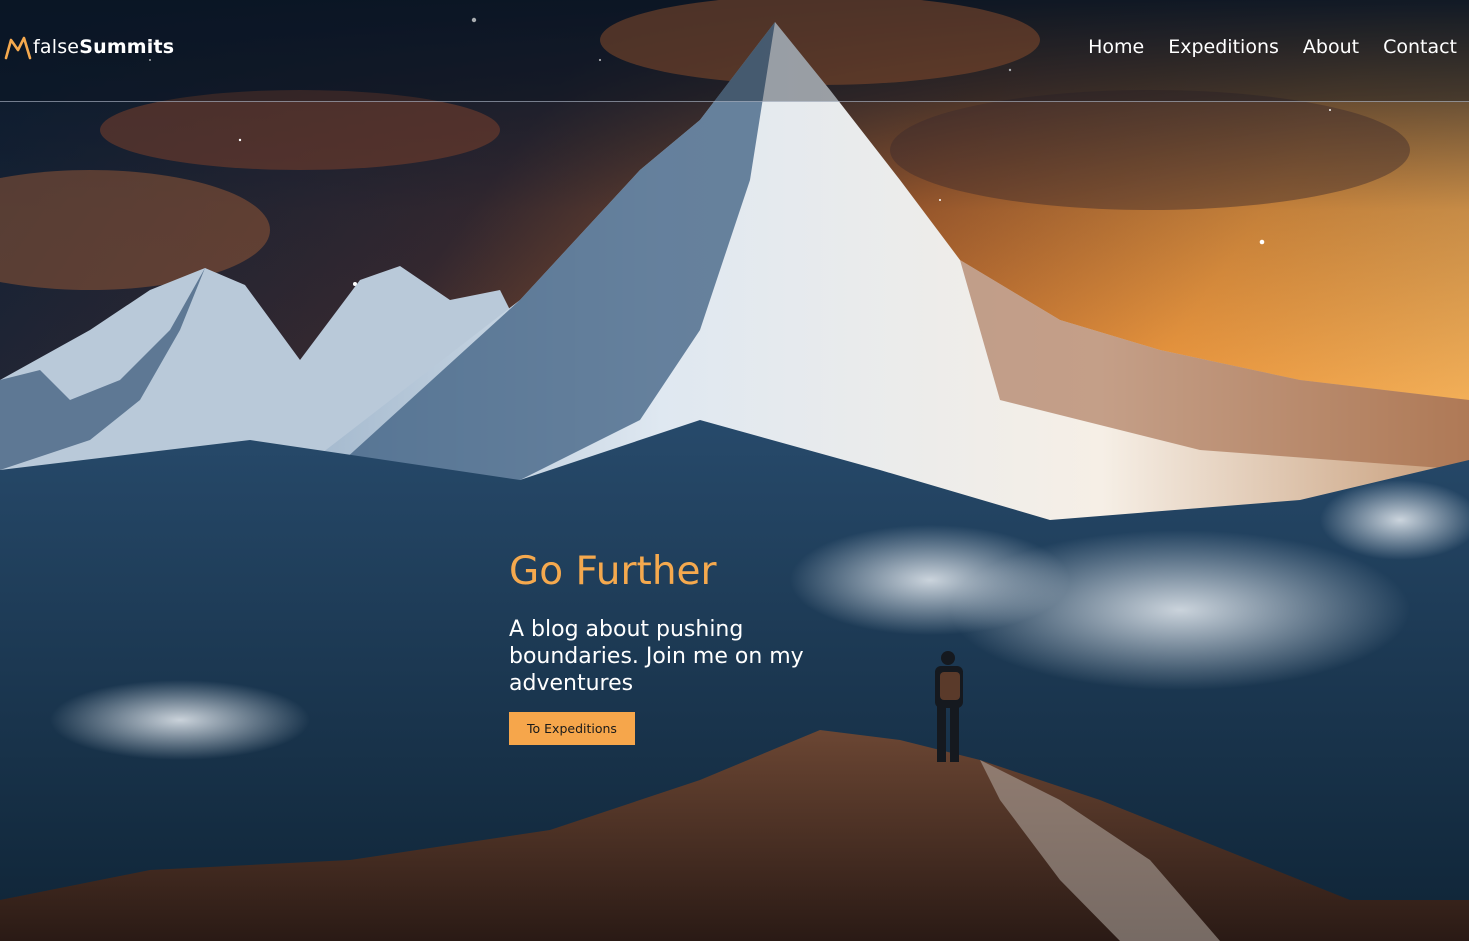 The width and height of the screenshot is (1469, 941). I want to click on nav-link-about: About, so click(1331, 47).